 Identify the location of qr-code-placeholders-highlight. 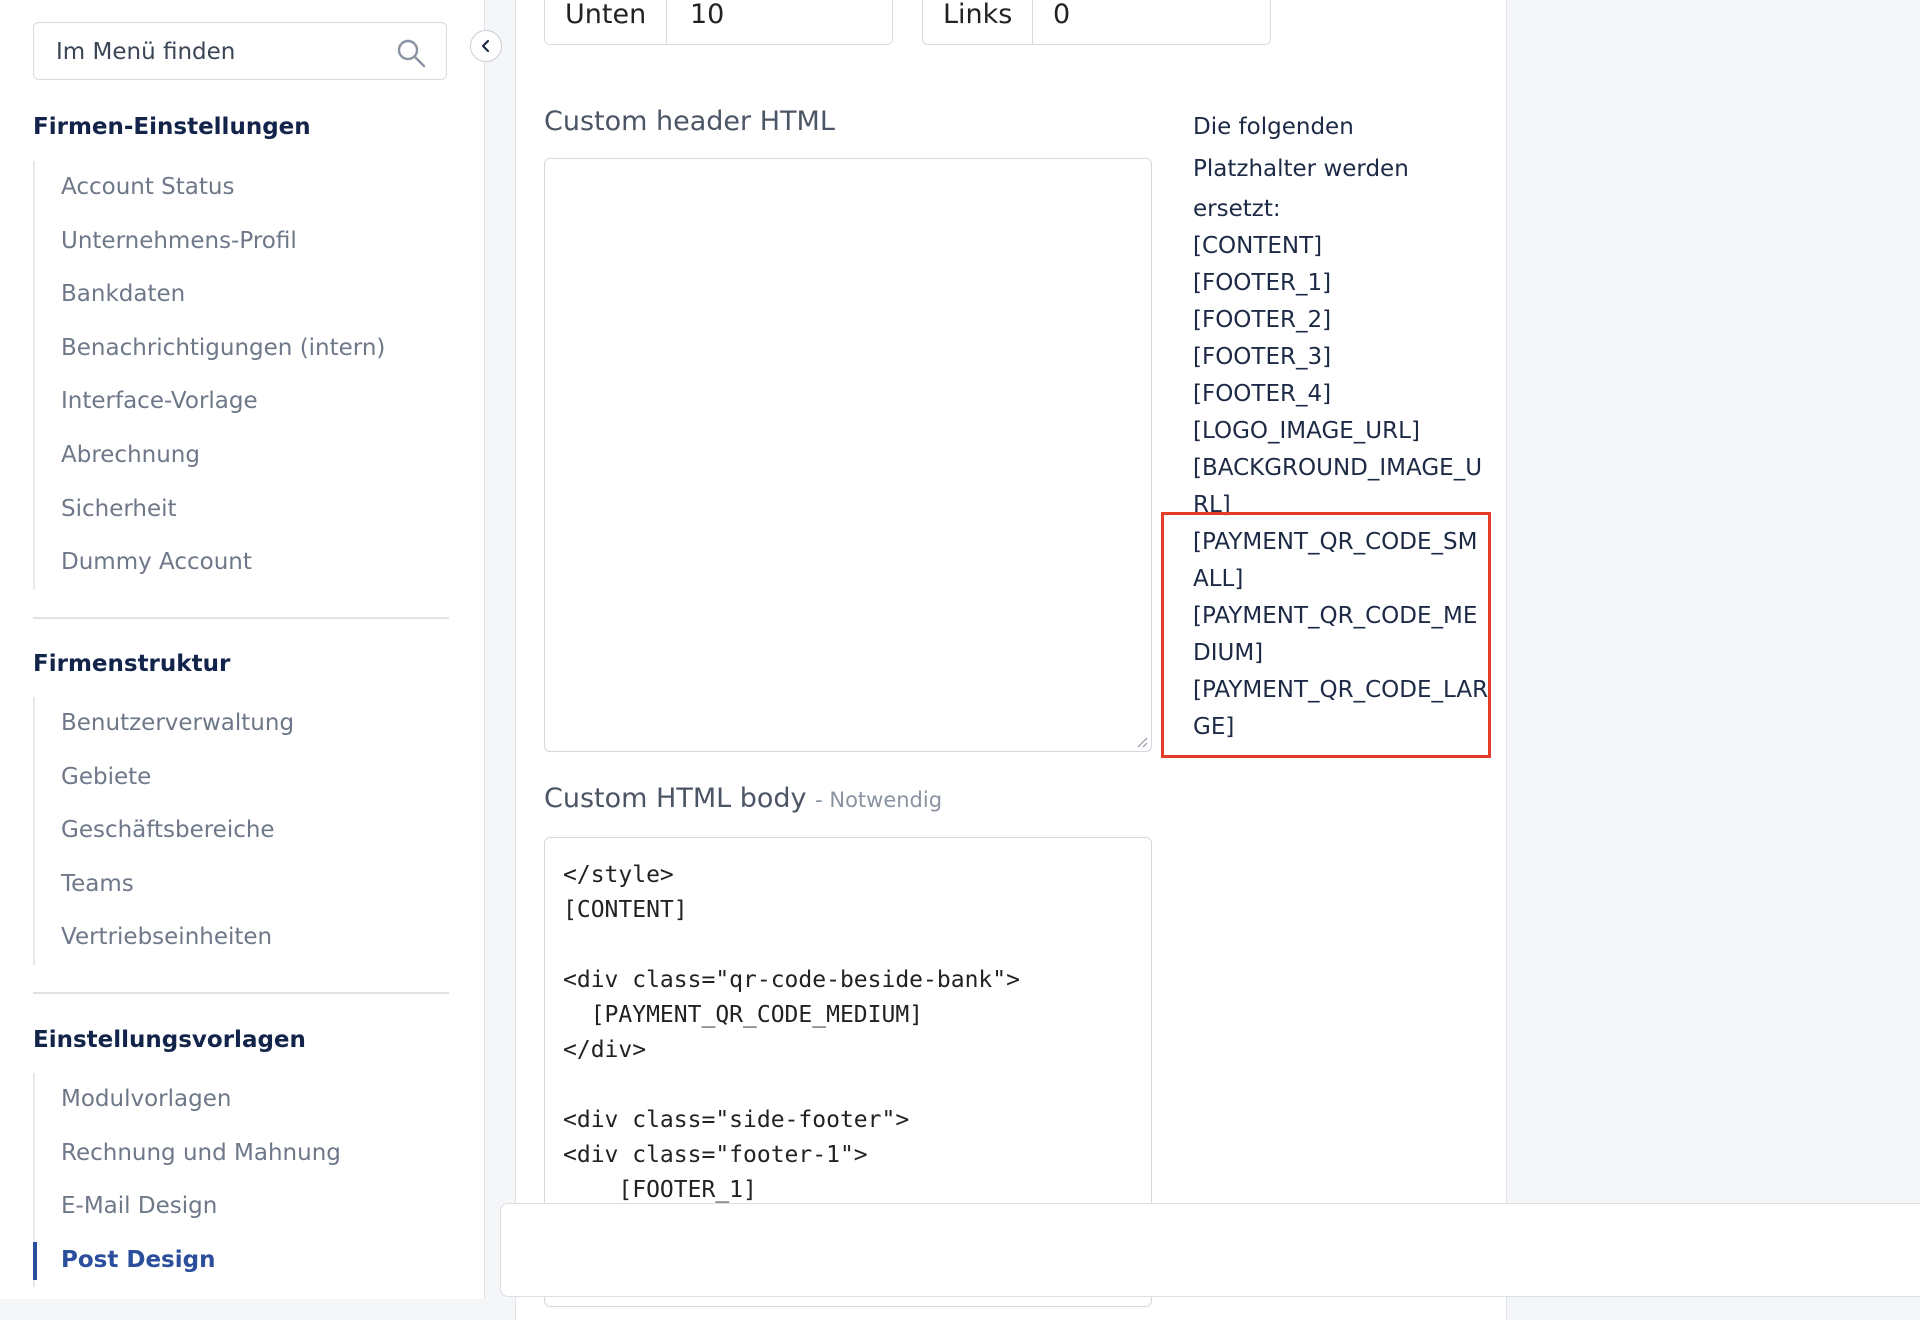
(1326, 635).